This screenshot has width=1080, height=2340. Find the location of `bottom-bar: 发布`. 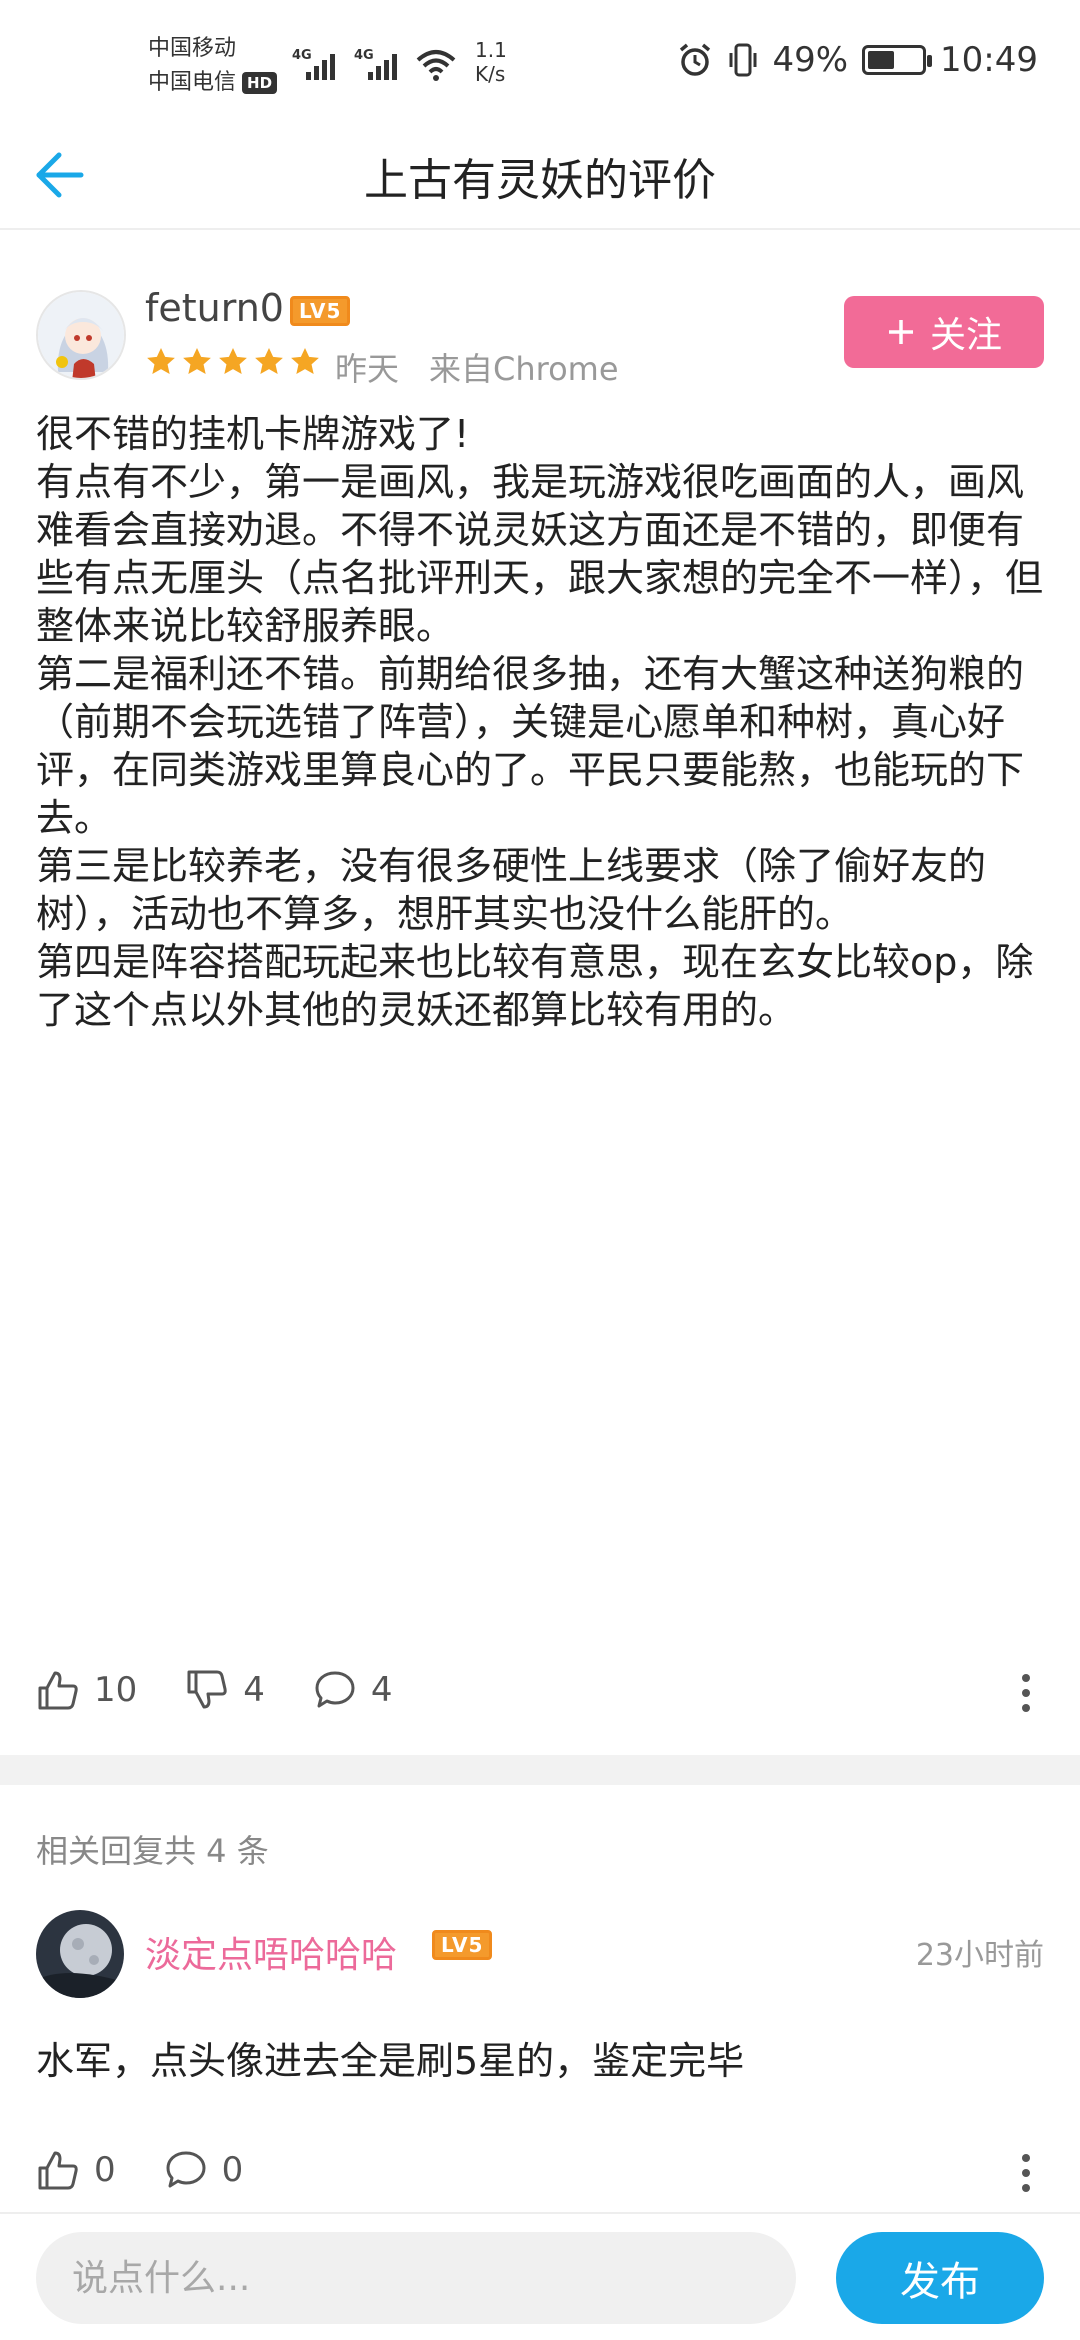

bottom-bar: 发布 is located at coordinates (540, 2276).